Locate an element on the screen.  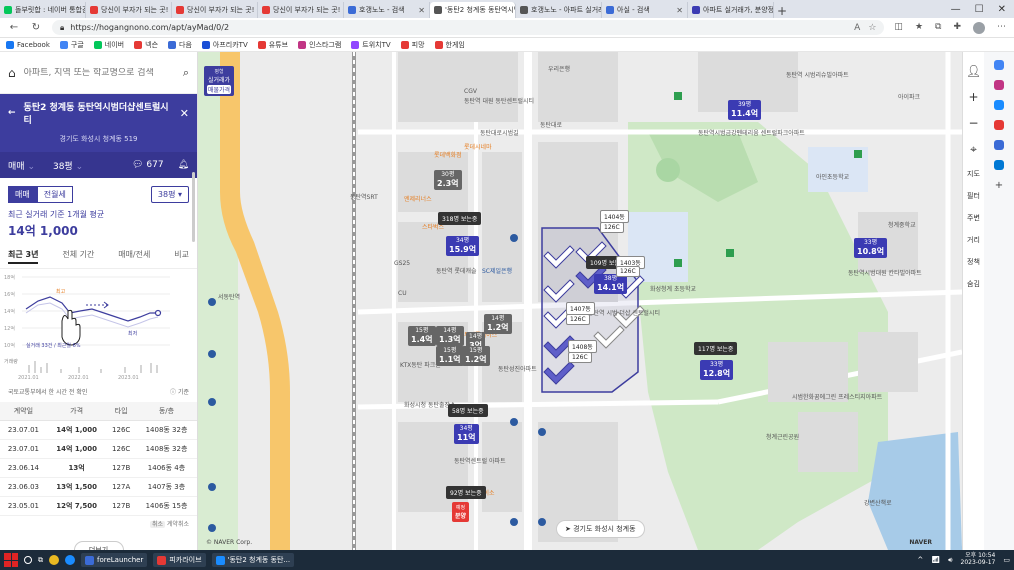
collections-icon: ⧉ is located at coordinates (938, 28).